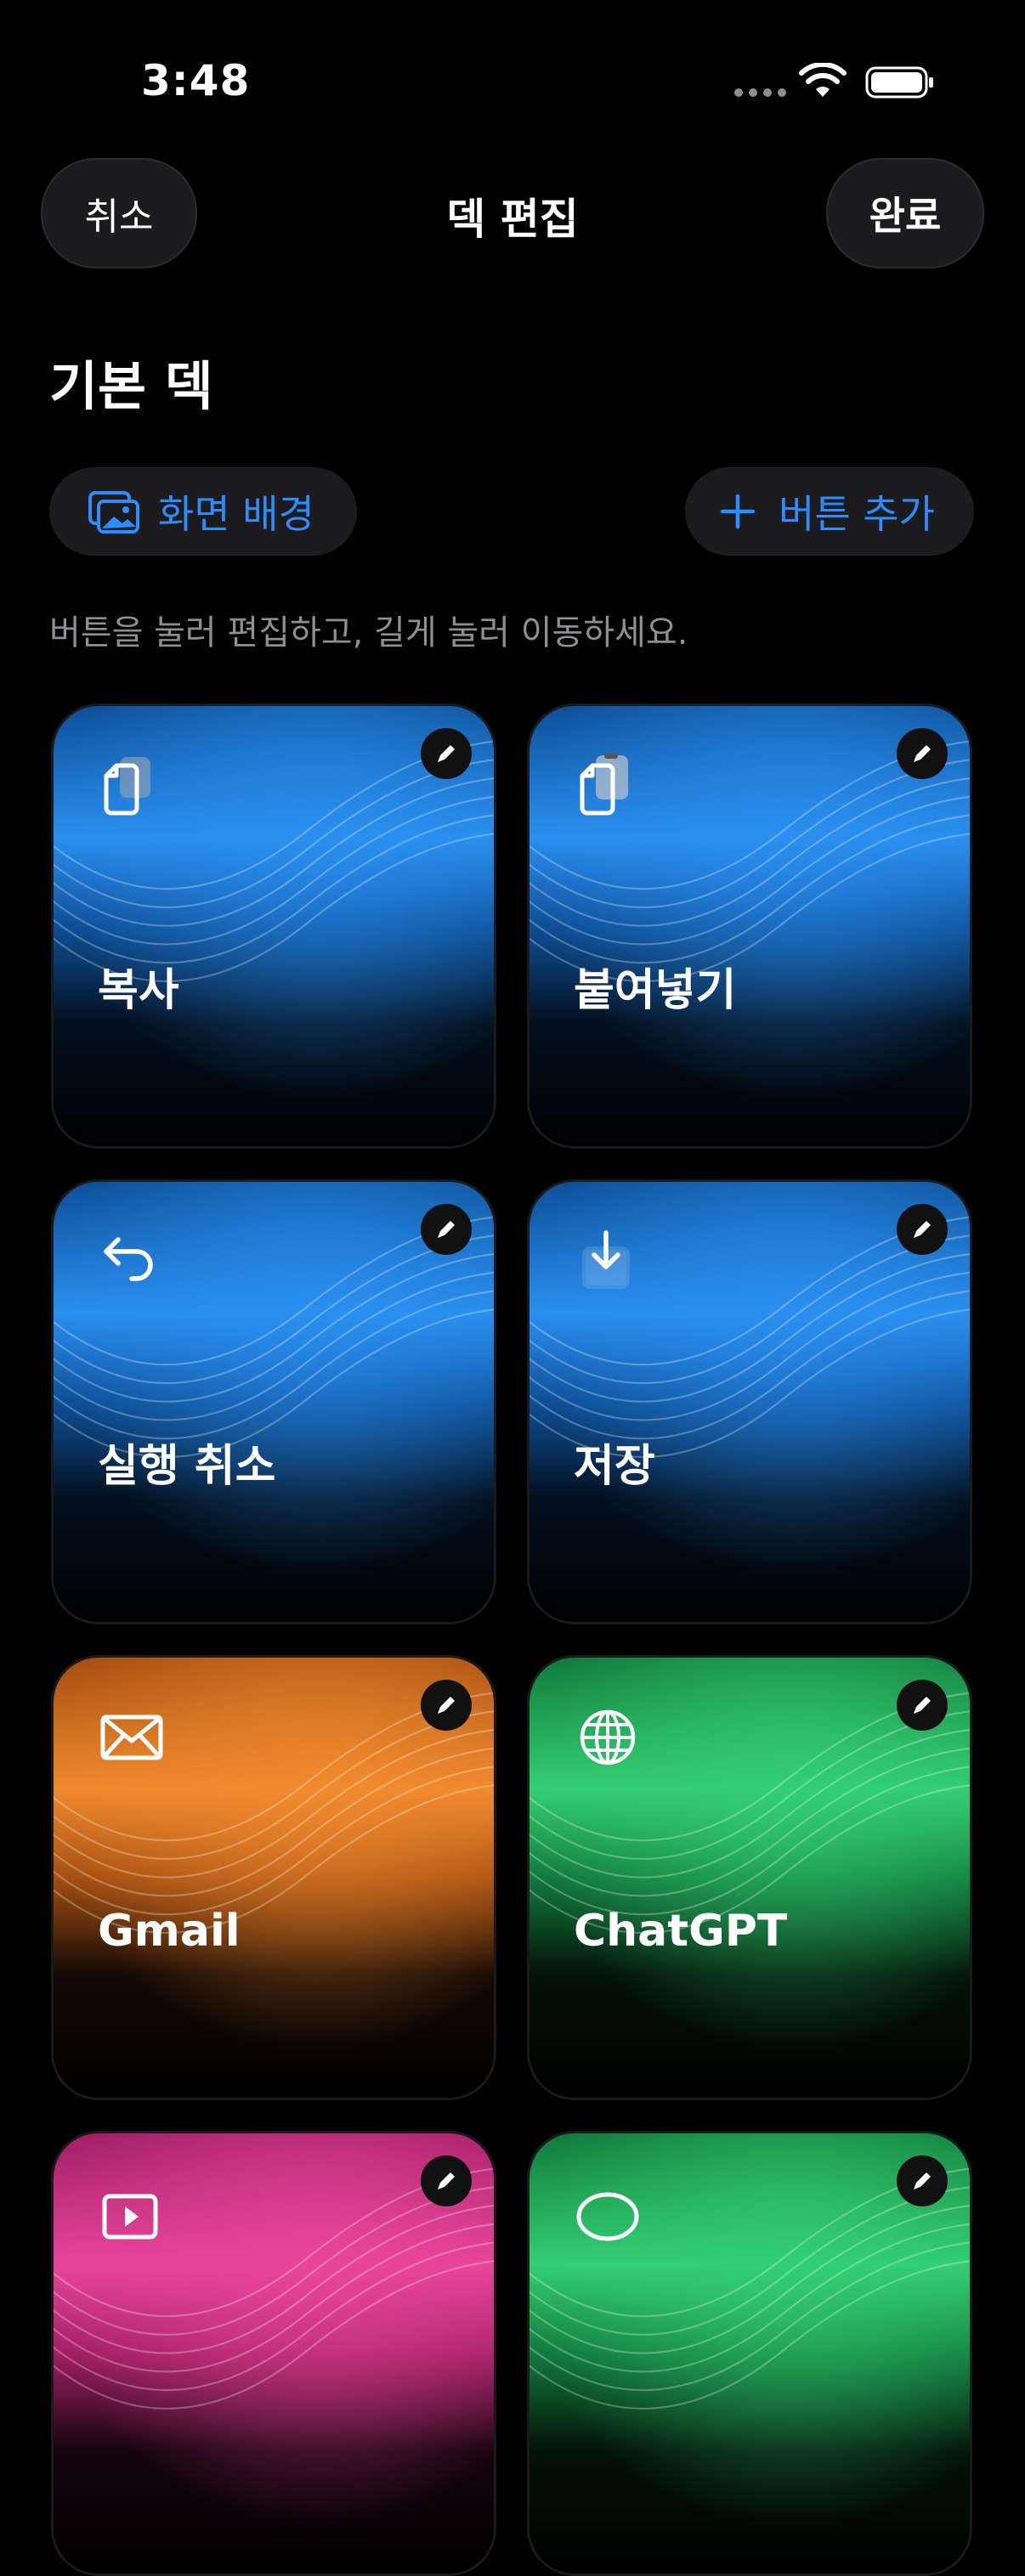  What do you see at coordinates (131, 386) in the screenshot?
I see `deck-title: 기본 덱` at bounding box center [131, 386].